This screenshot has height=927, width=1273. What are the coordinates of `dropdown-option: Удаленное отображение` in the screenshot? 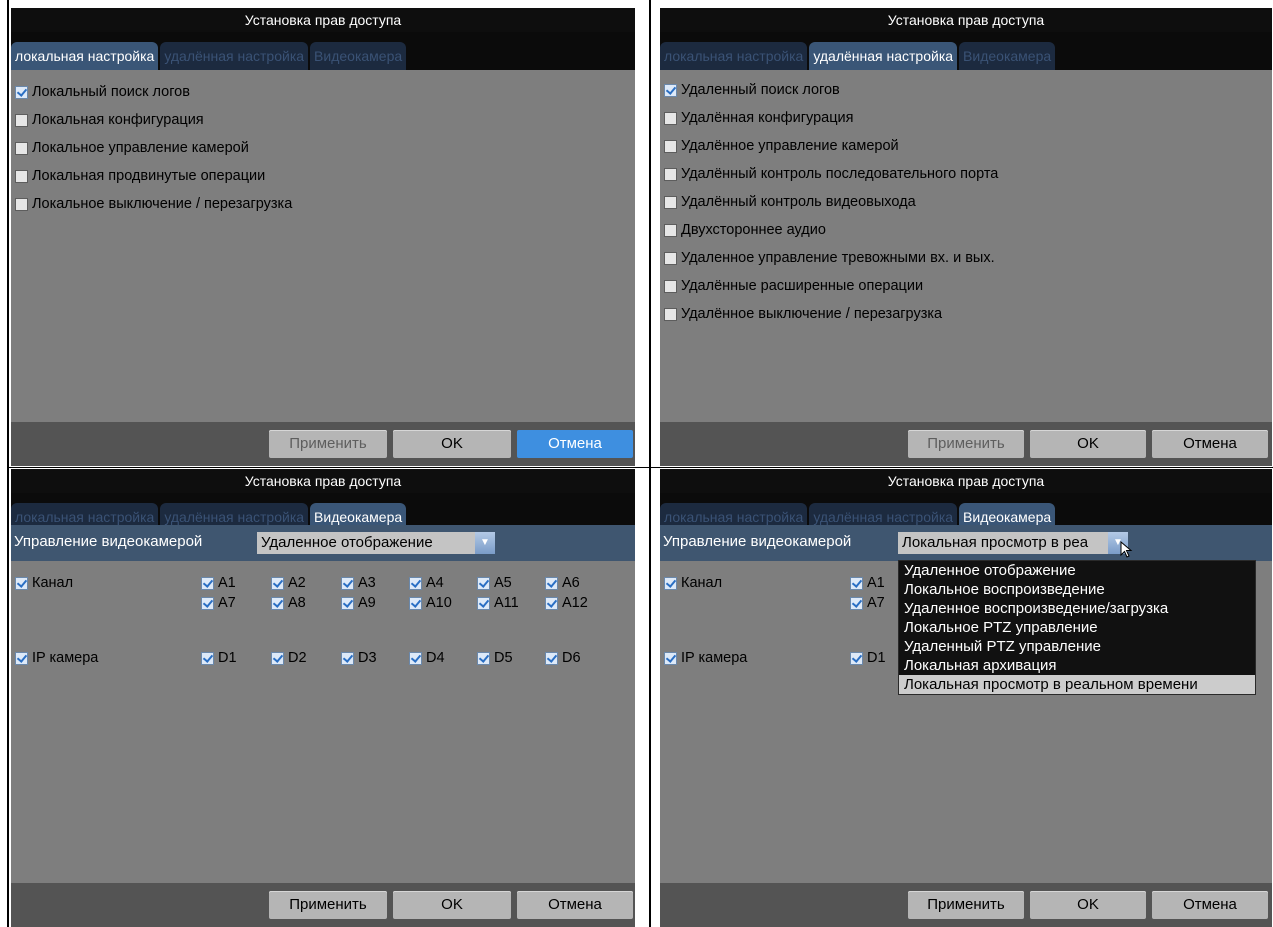 It's located at (1077, 570).